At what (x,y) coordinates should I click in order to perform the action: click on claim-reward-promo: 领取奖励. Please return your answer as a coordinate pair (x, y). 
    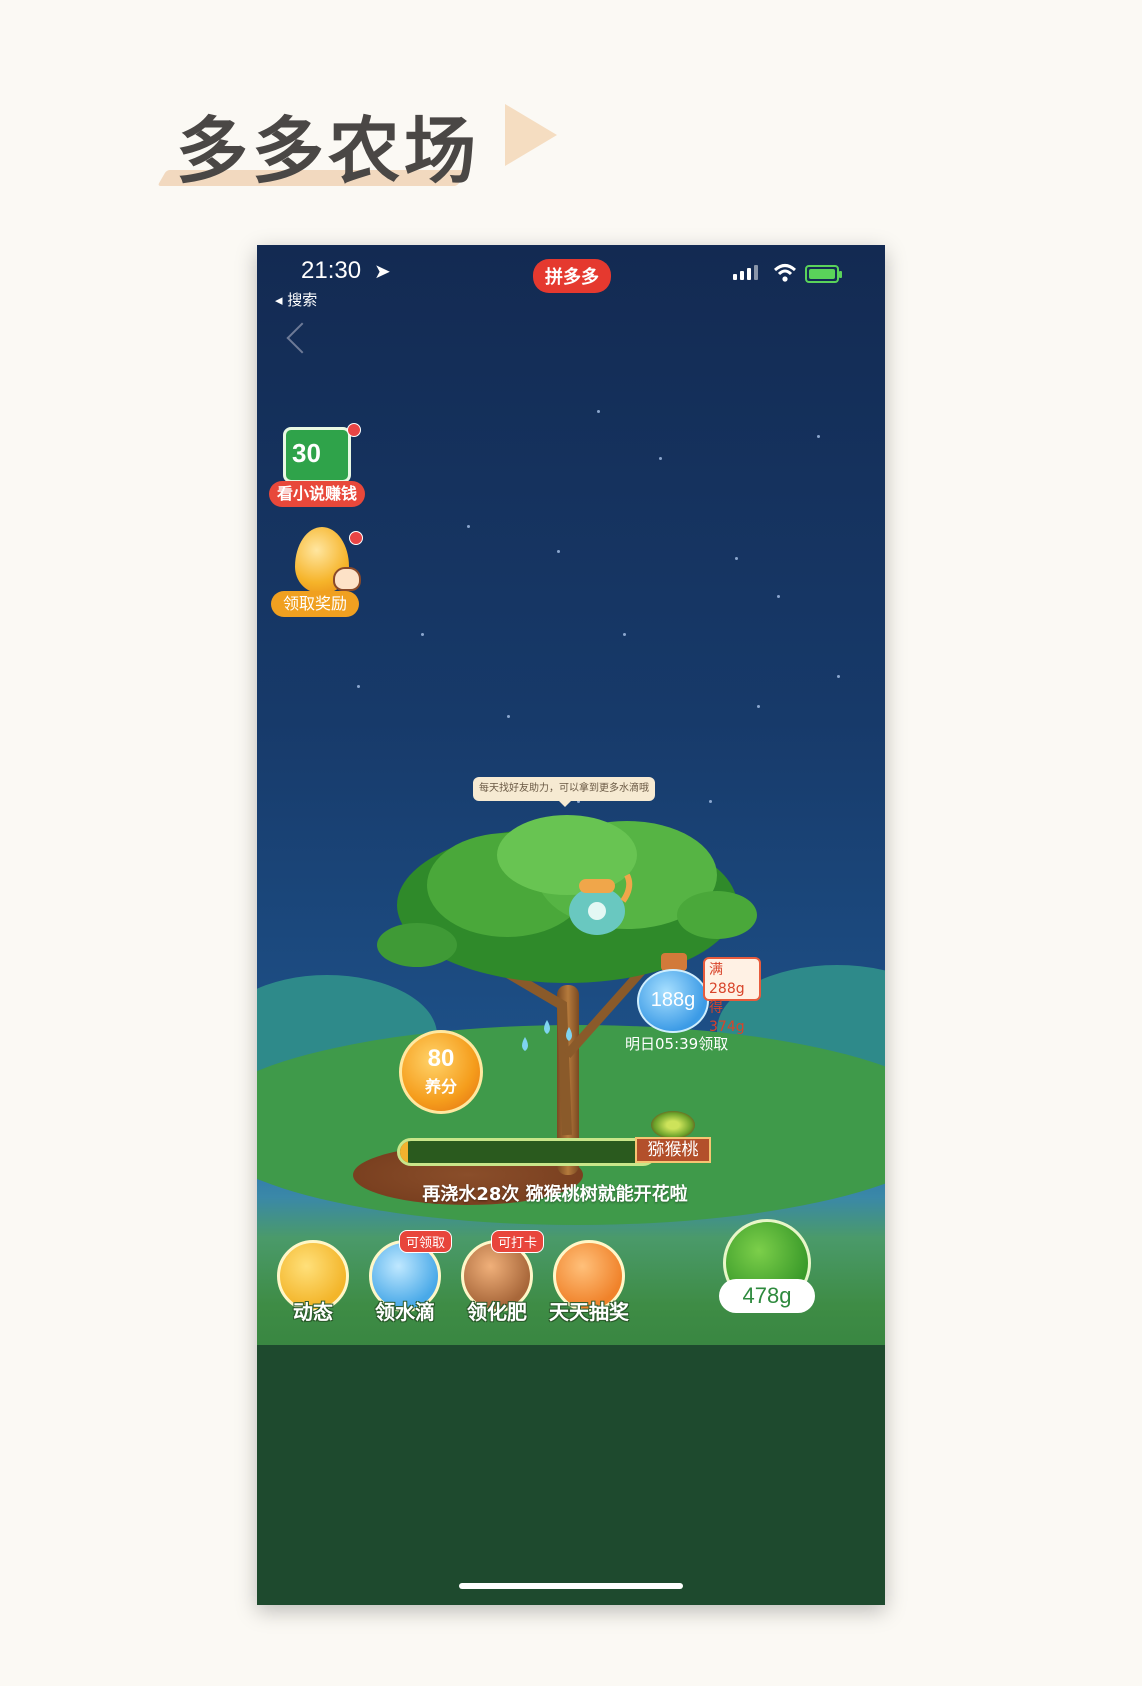
    Looking at the image, I should click on (319, 574).